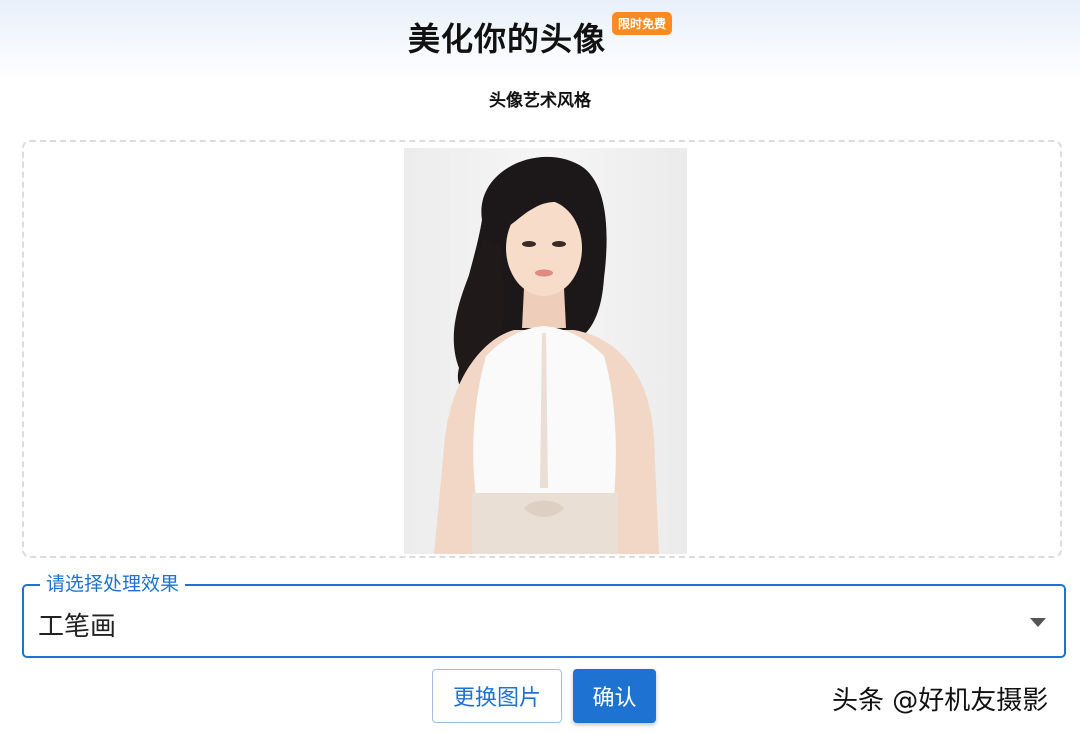 Image resolution: width=1080 pixels, height=733 pixels. What do you see at coordinates (540, 101) in the screenshot?
I see `section-subtitle: 头像艺术风格` at bounding box center [540, 101].